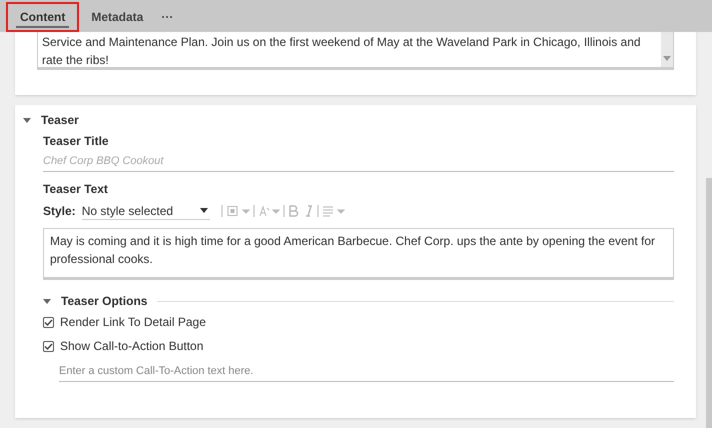 This screenshot has height=428, width=712. I want to click on style-label: Style:, so click(59, 211).